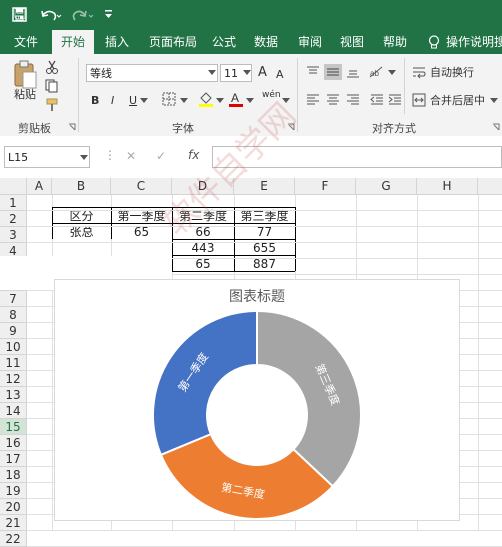  What do you see at coordinates (333, 72) in the screenshot?
I see `align-middle-icon` at bounding box center [333, 72].